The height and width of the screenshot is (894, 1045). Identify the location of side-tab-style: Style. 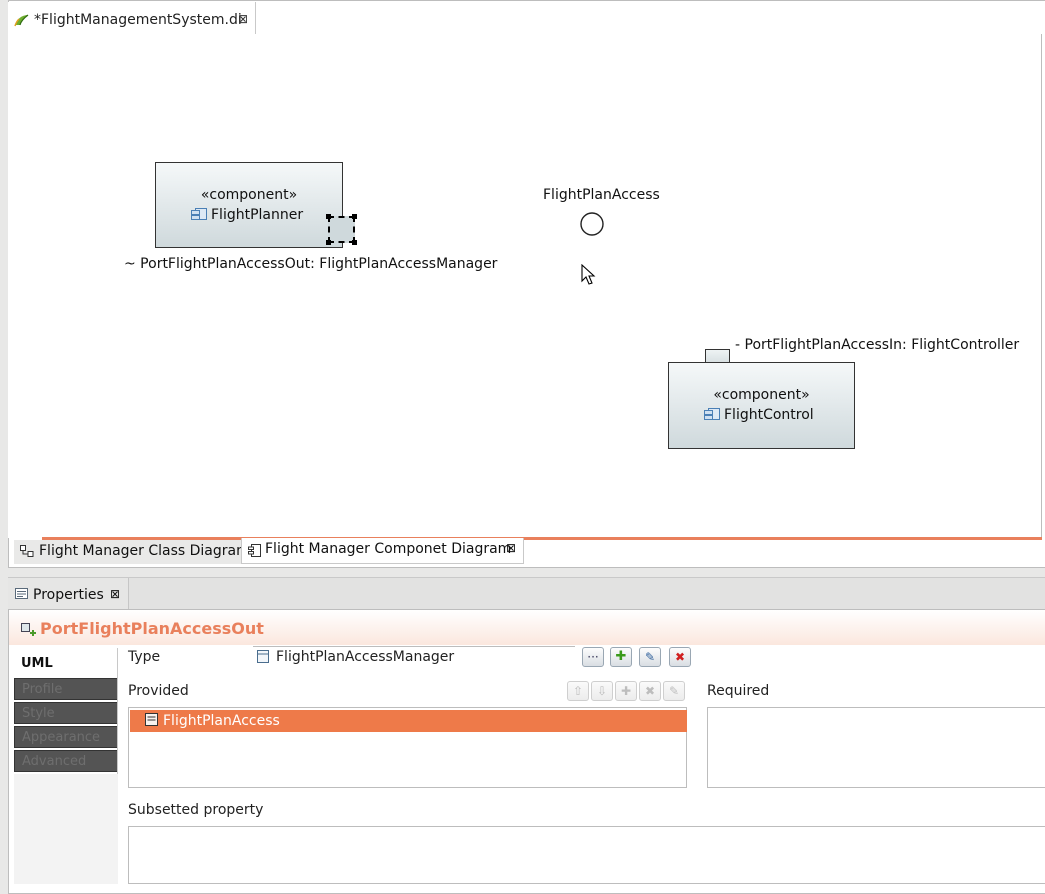
(66, 713).